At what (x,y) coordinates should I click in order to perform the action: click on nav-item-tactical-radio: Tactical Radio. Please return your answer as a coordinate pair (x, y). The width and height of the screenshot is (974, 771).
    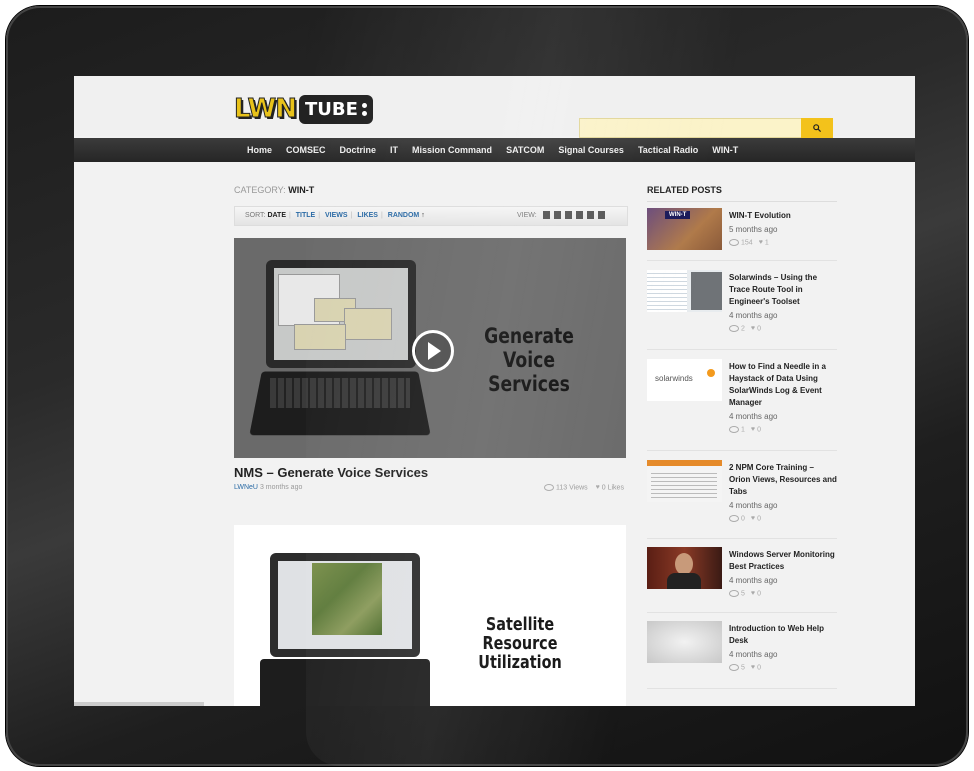
    Looking at the image, I should click on (668, 150).